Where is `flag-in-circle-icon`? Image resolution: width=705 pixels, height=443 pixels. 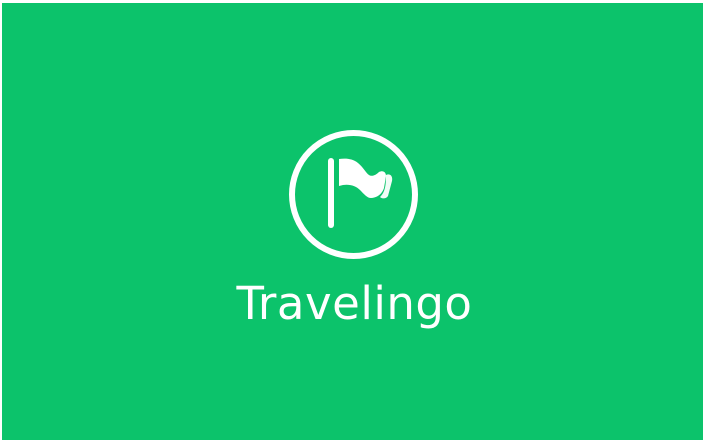 flag-in-circle-icon is located at coordinates (353, 194).